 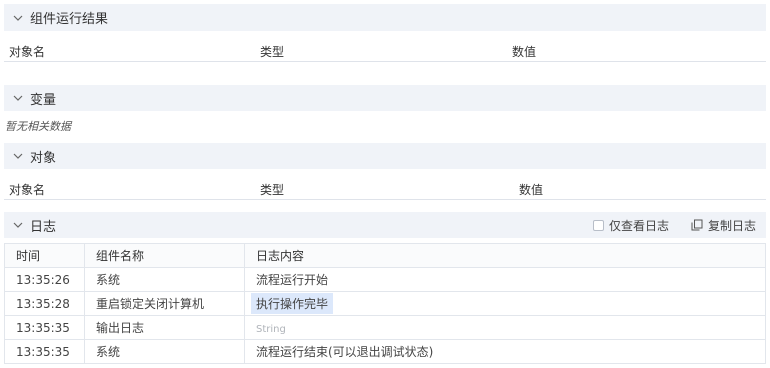 I want to click on log-content: String, so click(x=271, y=329).